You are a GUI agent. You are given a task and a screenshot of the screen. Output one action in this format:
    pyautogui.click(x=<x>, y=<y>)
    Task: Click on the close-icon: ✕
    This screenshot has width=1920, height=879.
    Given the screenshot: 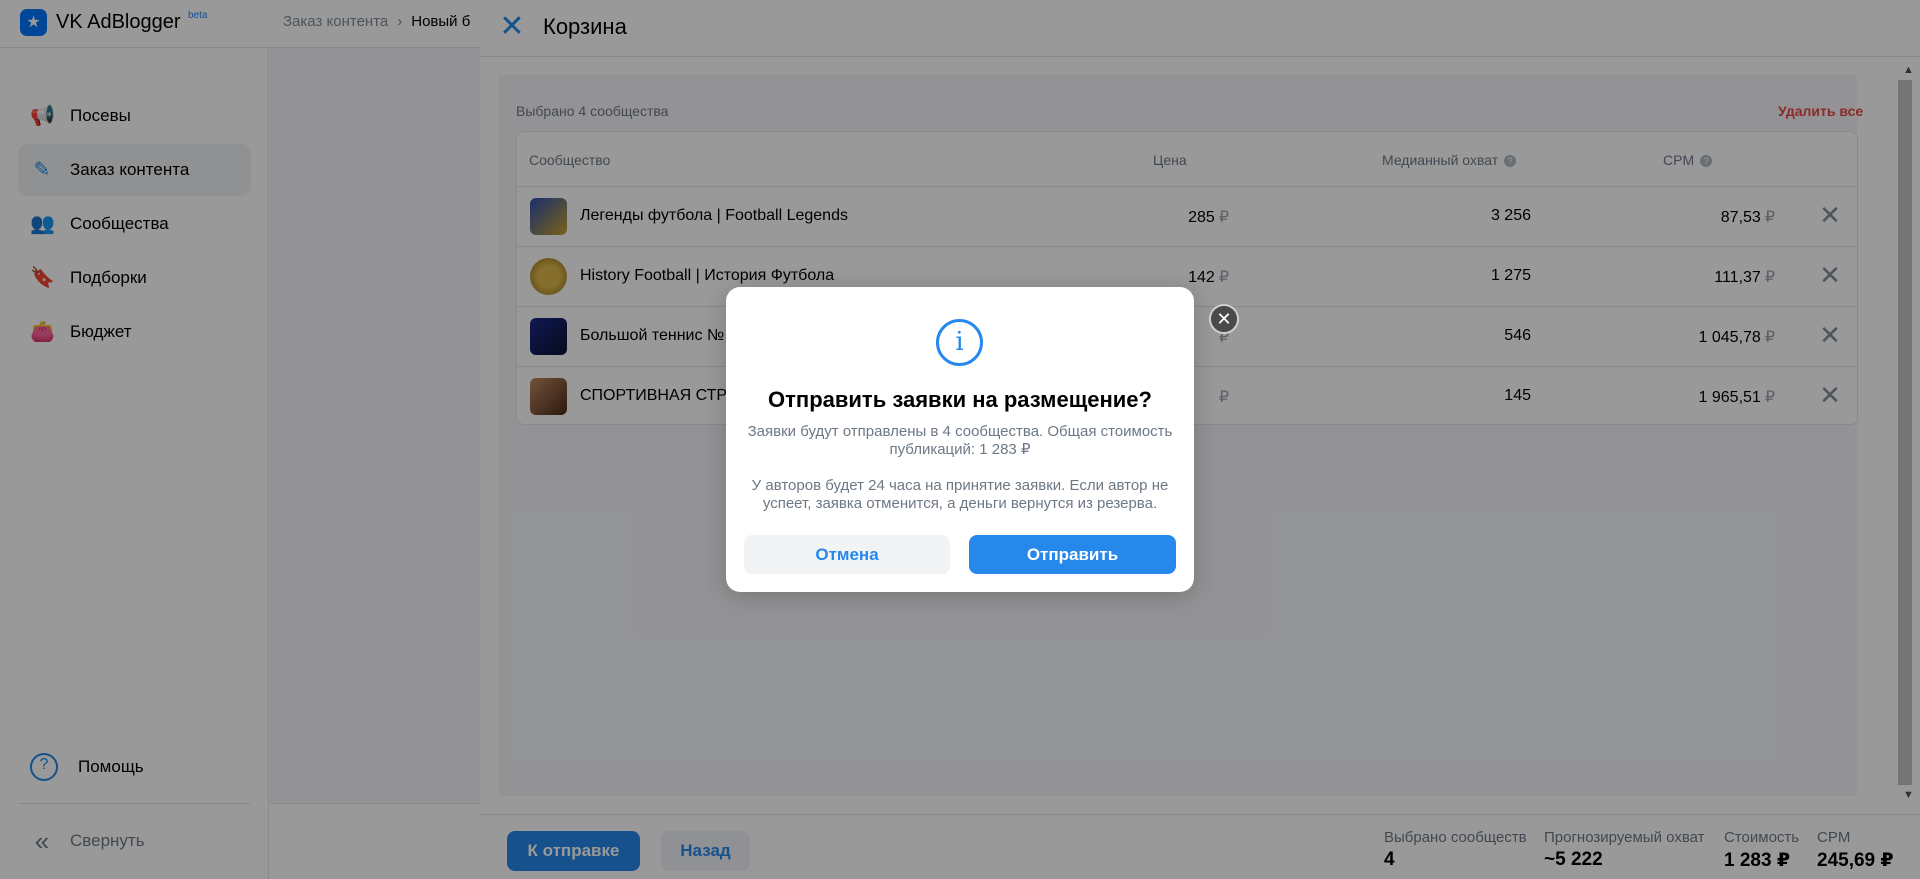 What is the action you would take?
    pyautogui.click(x=1224, y=319)
    